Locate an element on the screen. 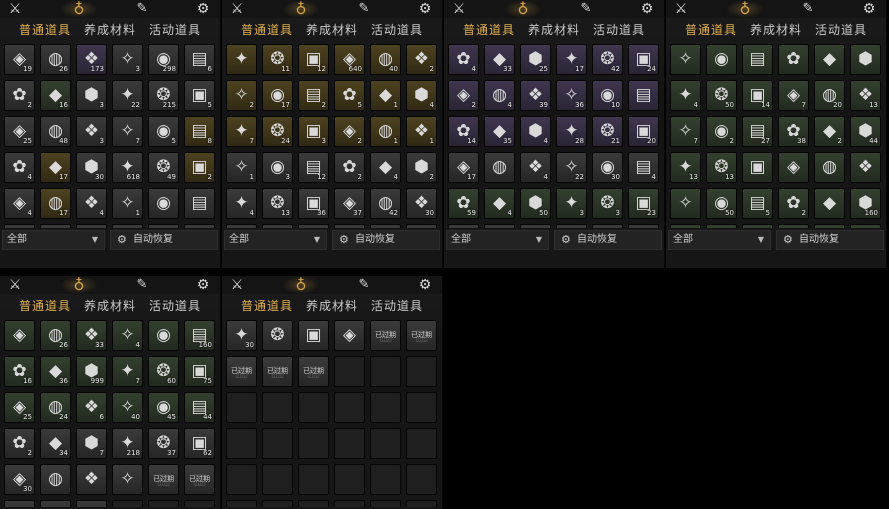  gear-icon: ⚙ is located at coordinates (425, 285).